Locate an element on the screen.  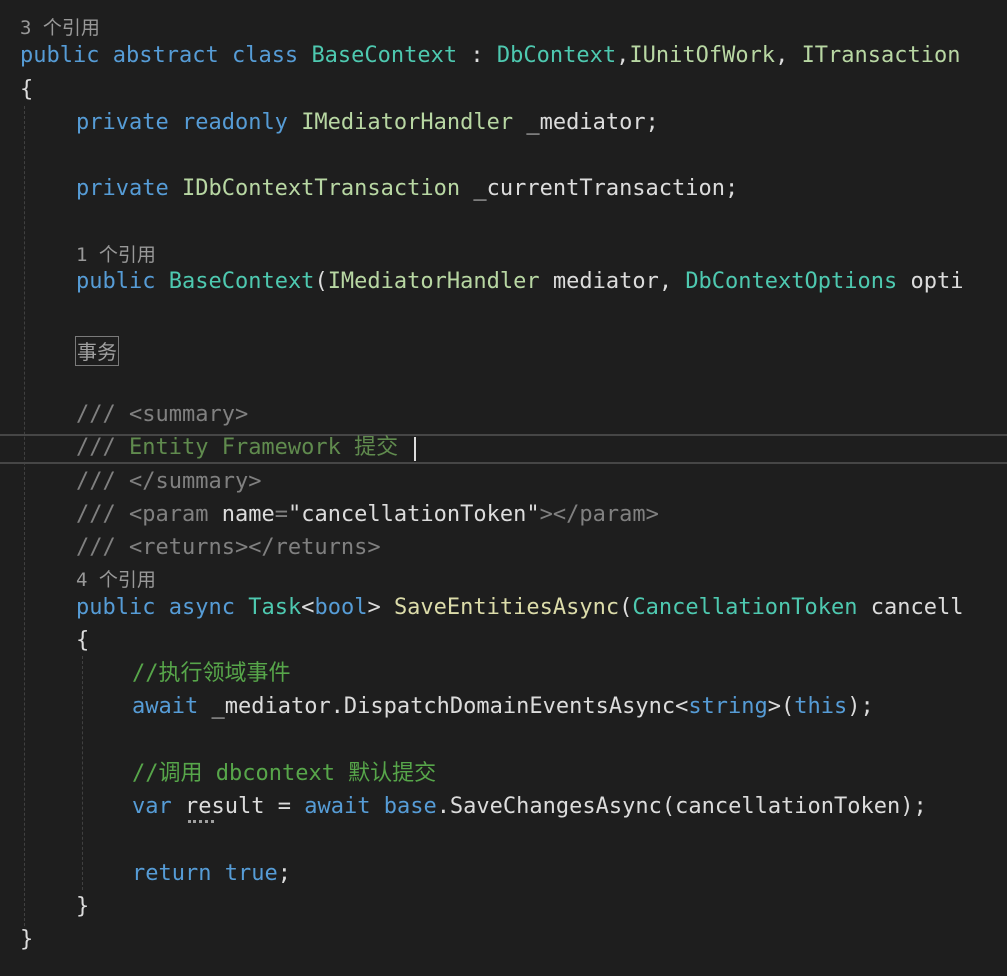
doc-tag: <summary> is located at coordinates (188, 414).